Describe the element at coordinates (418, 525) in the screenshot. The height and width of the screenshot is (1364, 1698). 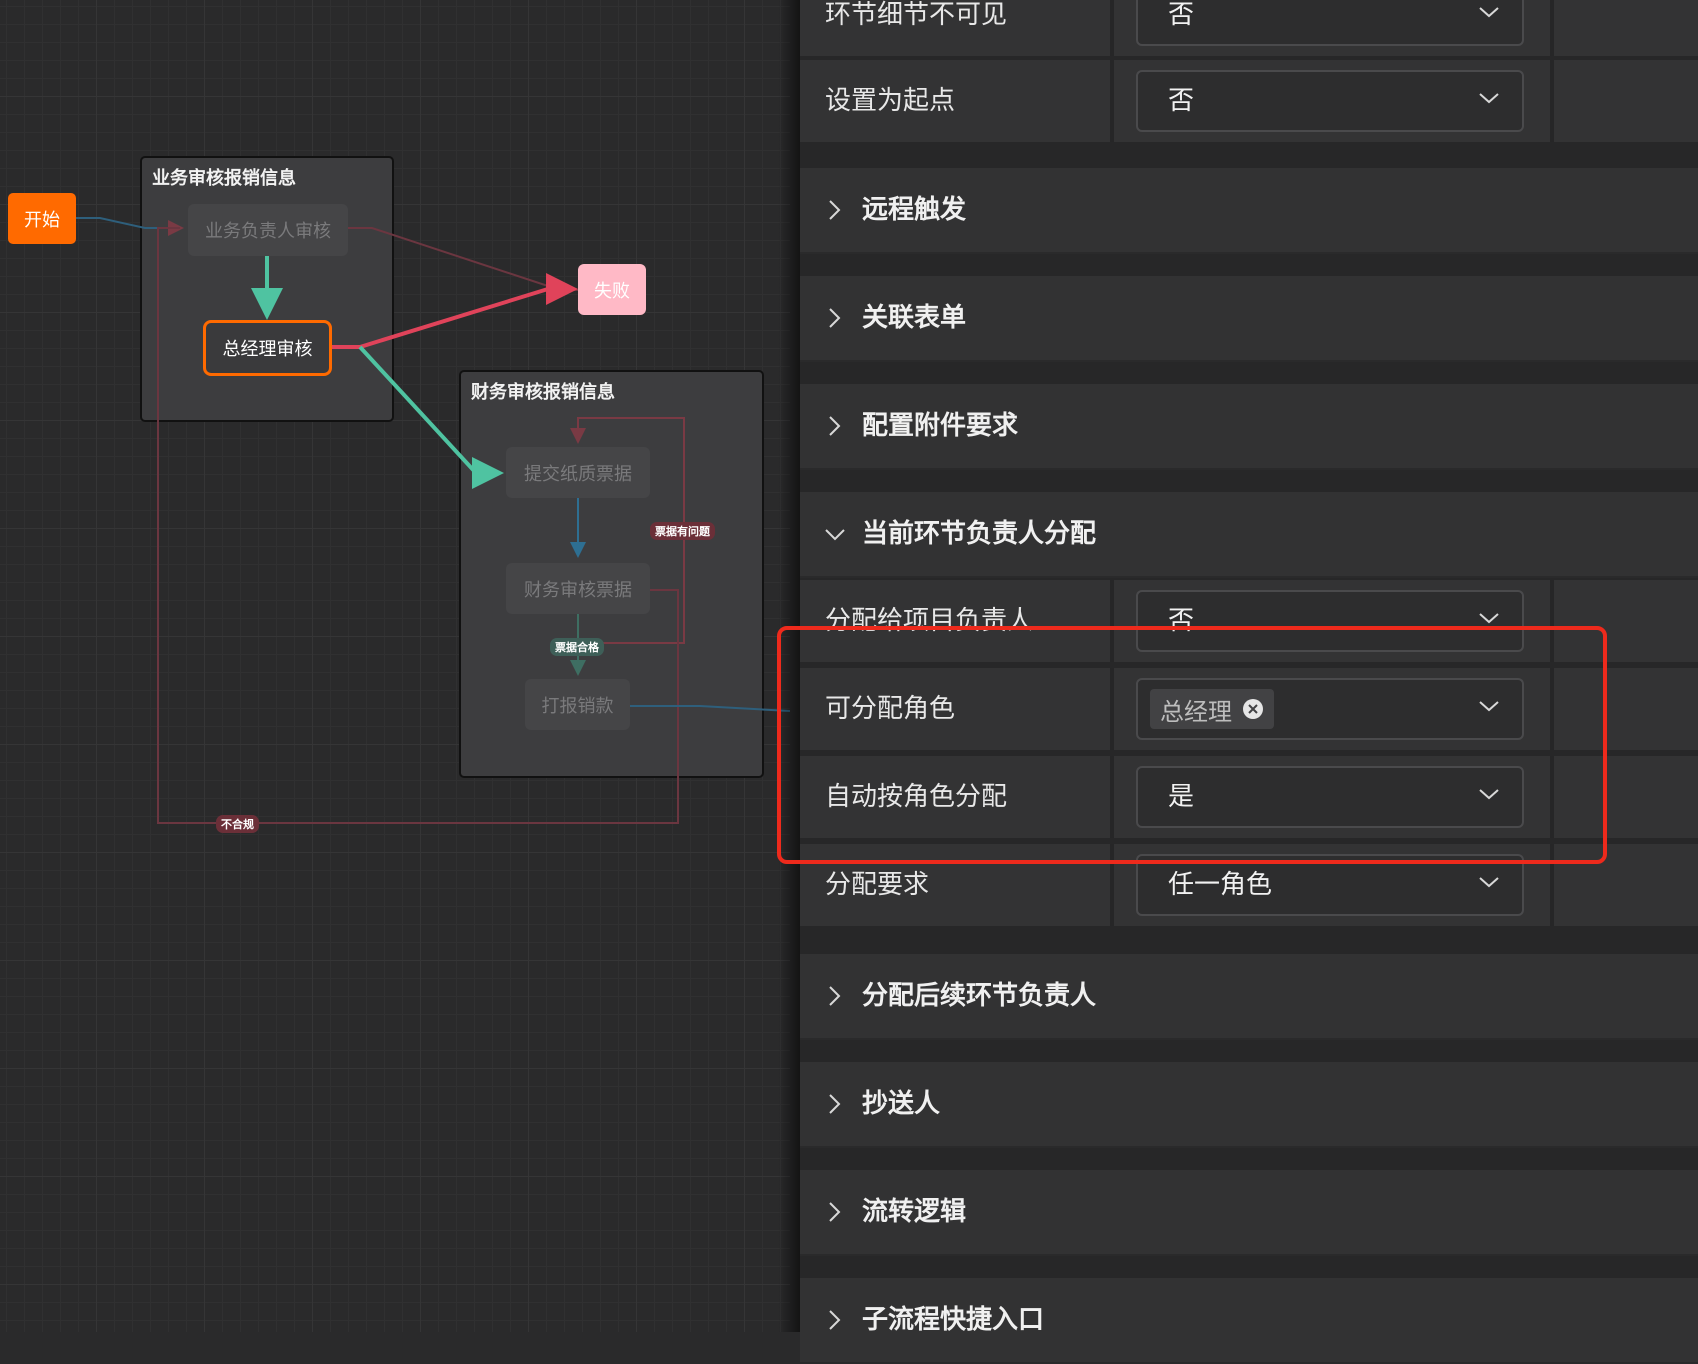
I see `edge-non-compliant-loop` at that location.